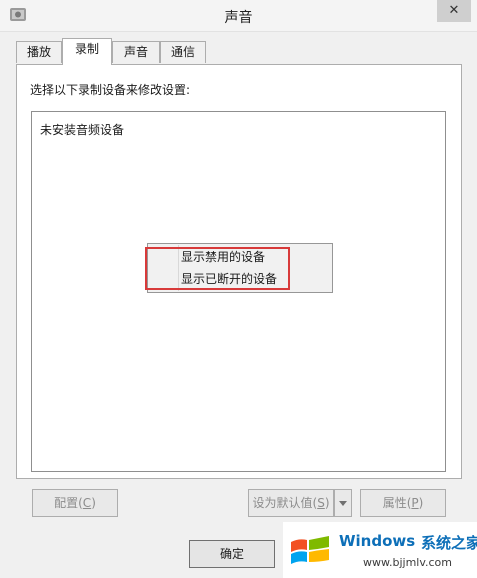  What do you see at coordinates (110, 90) in the screenshot?
I see `instruction-text: 选择以下录制设备来修改设置:` at bounding box center [110, 90].